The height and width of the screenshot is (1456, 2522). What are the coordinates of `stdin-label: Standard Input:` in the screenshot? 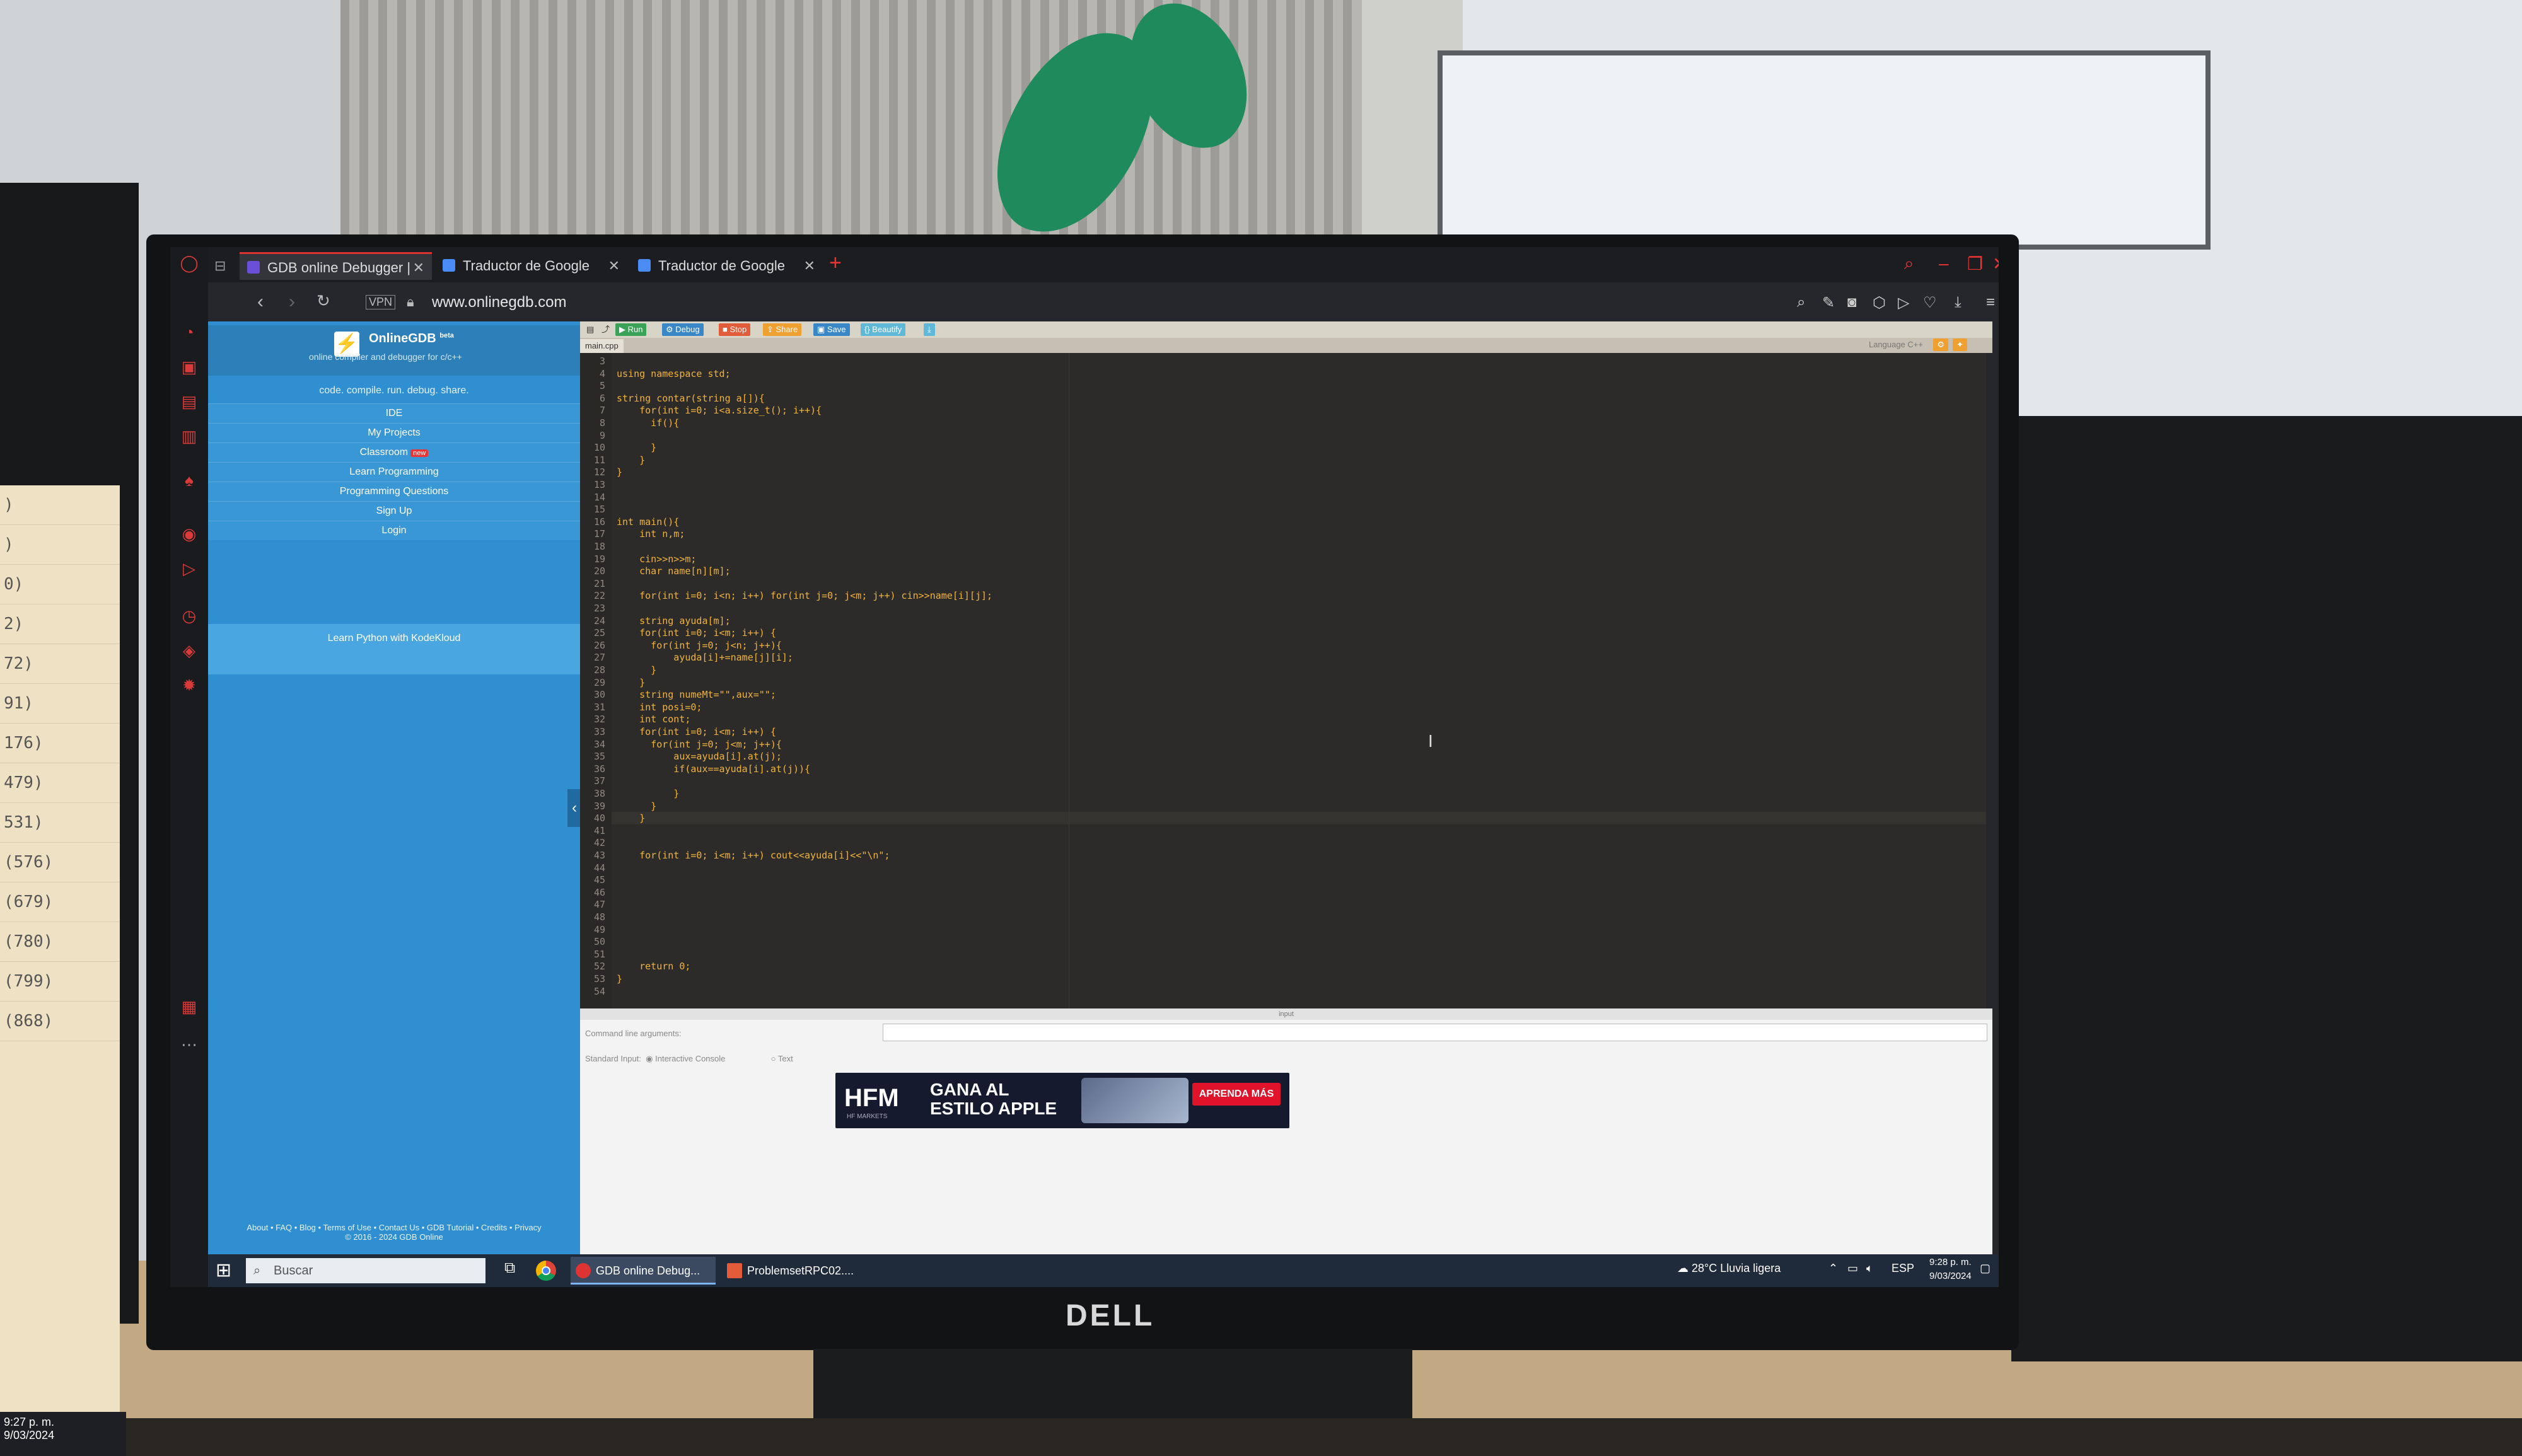 It's located at (613, 1058).